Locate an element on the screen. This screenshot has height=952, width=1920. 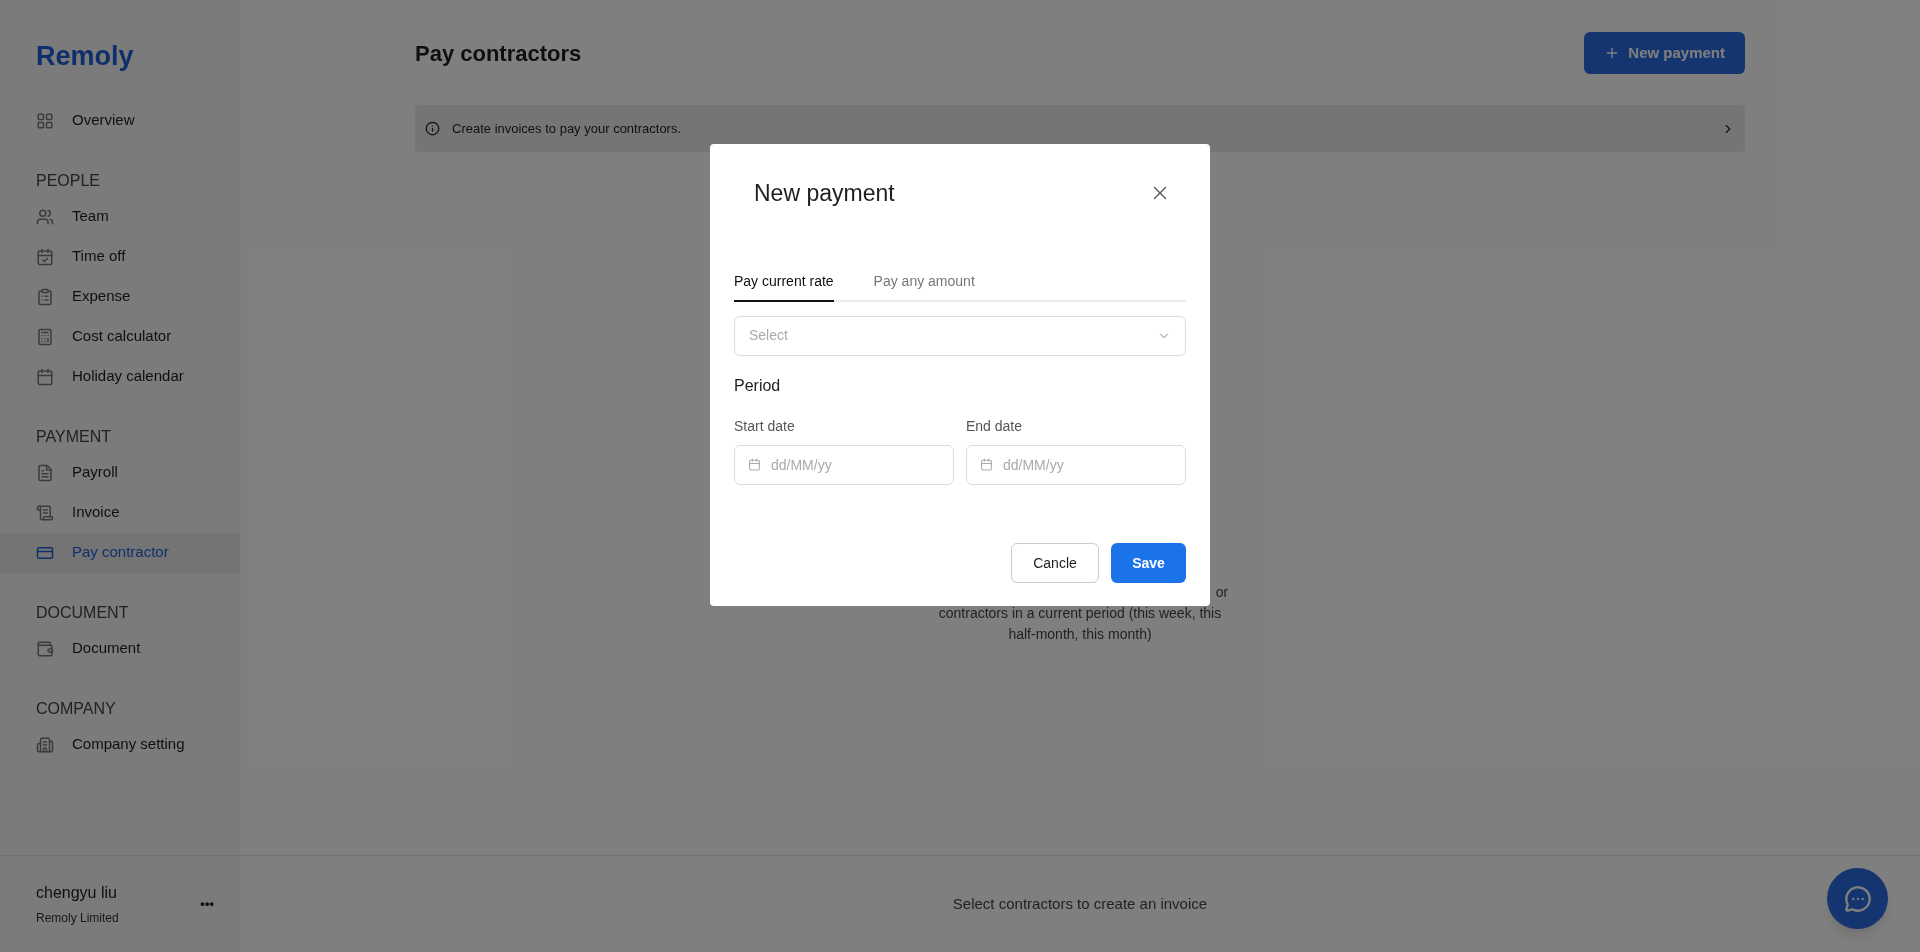
sidebar-item: Company setting is located at coordinates (120, 744).